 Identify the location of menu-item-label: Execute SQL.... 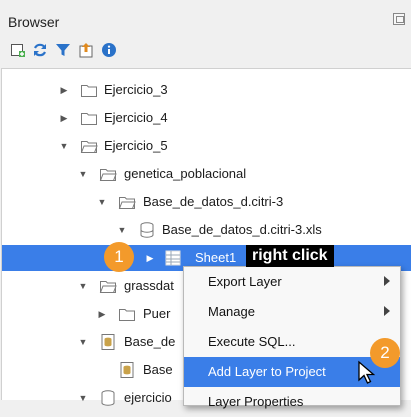
(252, 341).